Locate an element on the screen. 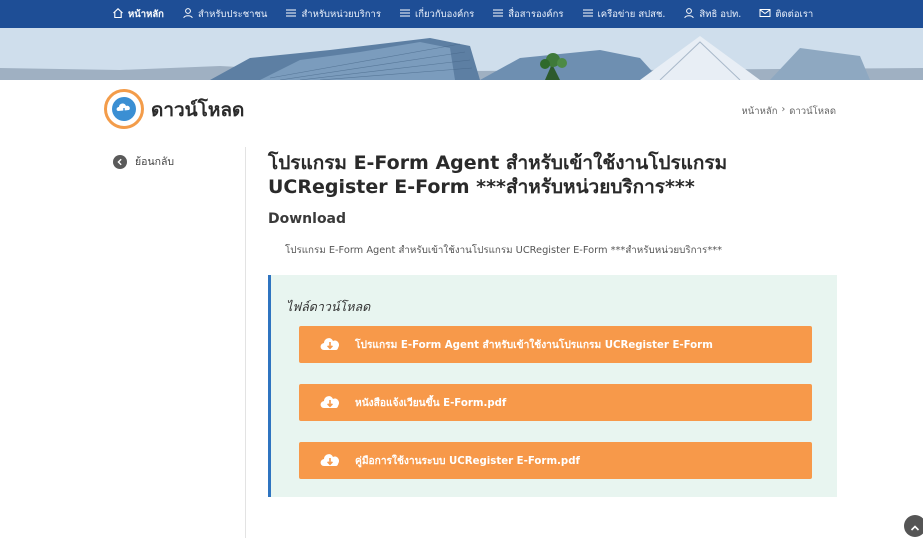 The width and height of the screenshot is (923, 538). file-download-button: หนังสือแจ้งเวียนขึ้น E-Form.pdf is located at coordinates (555, 402).